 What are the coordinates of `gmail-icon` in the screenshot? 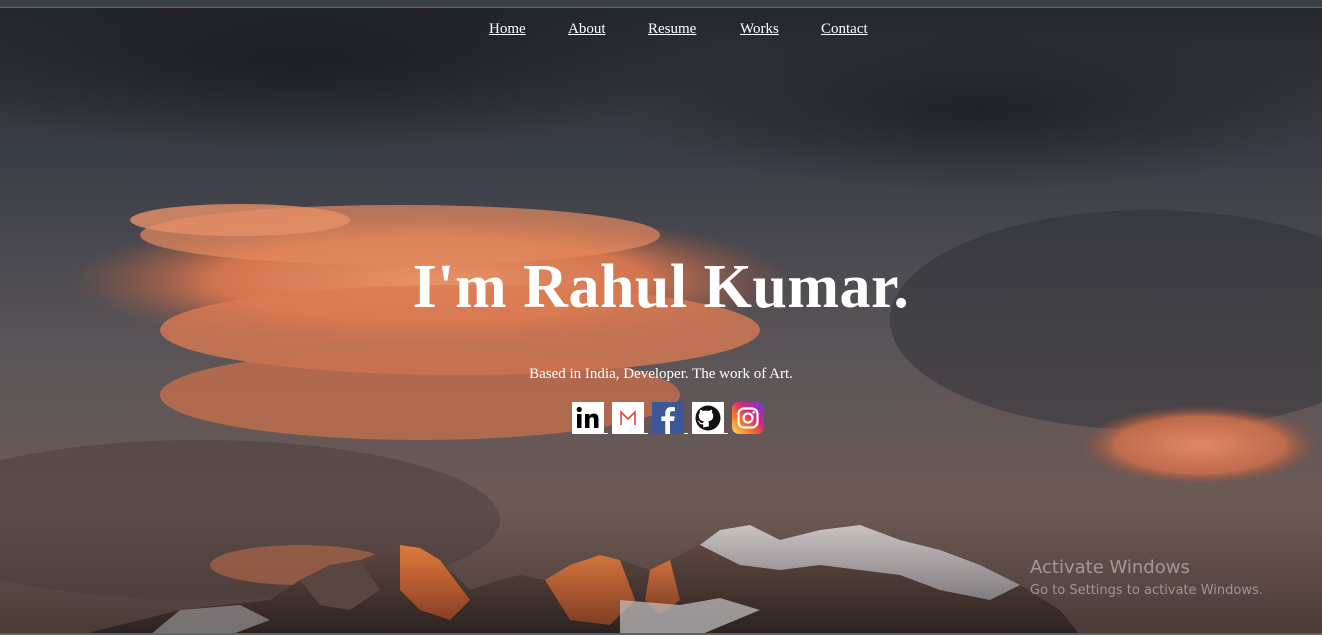 It's located at (628, 418).